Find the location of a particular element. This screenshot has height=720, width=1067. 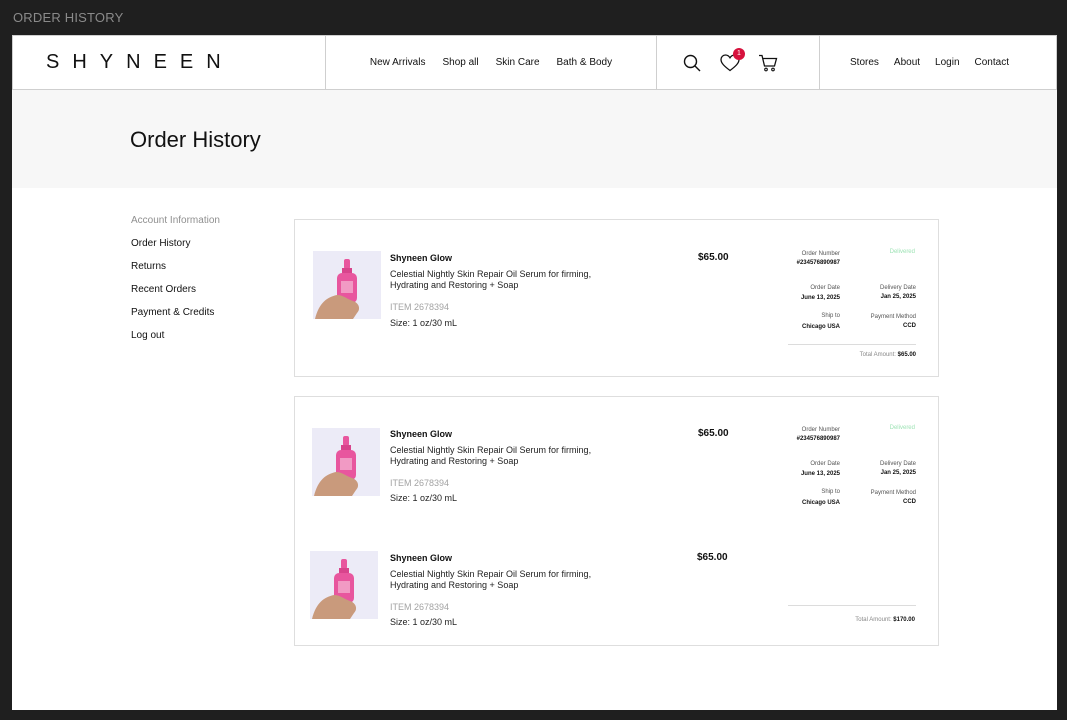

utility-nav: Stores About Login Contact is located at coordinates (938, 62).